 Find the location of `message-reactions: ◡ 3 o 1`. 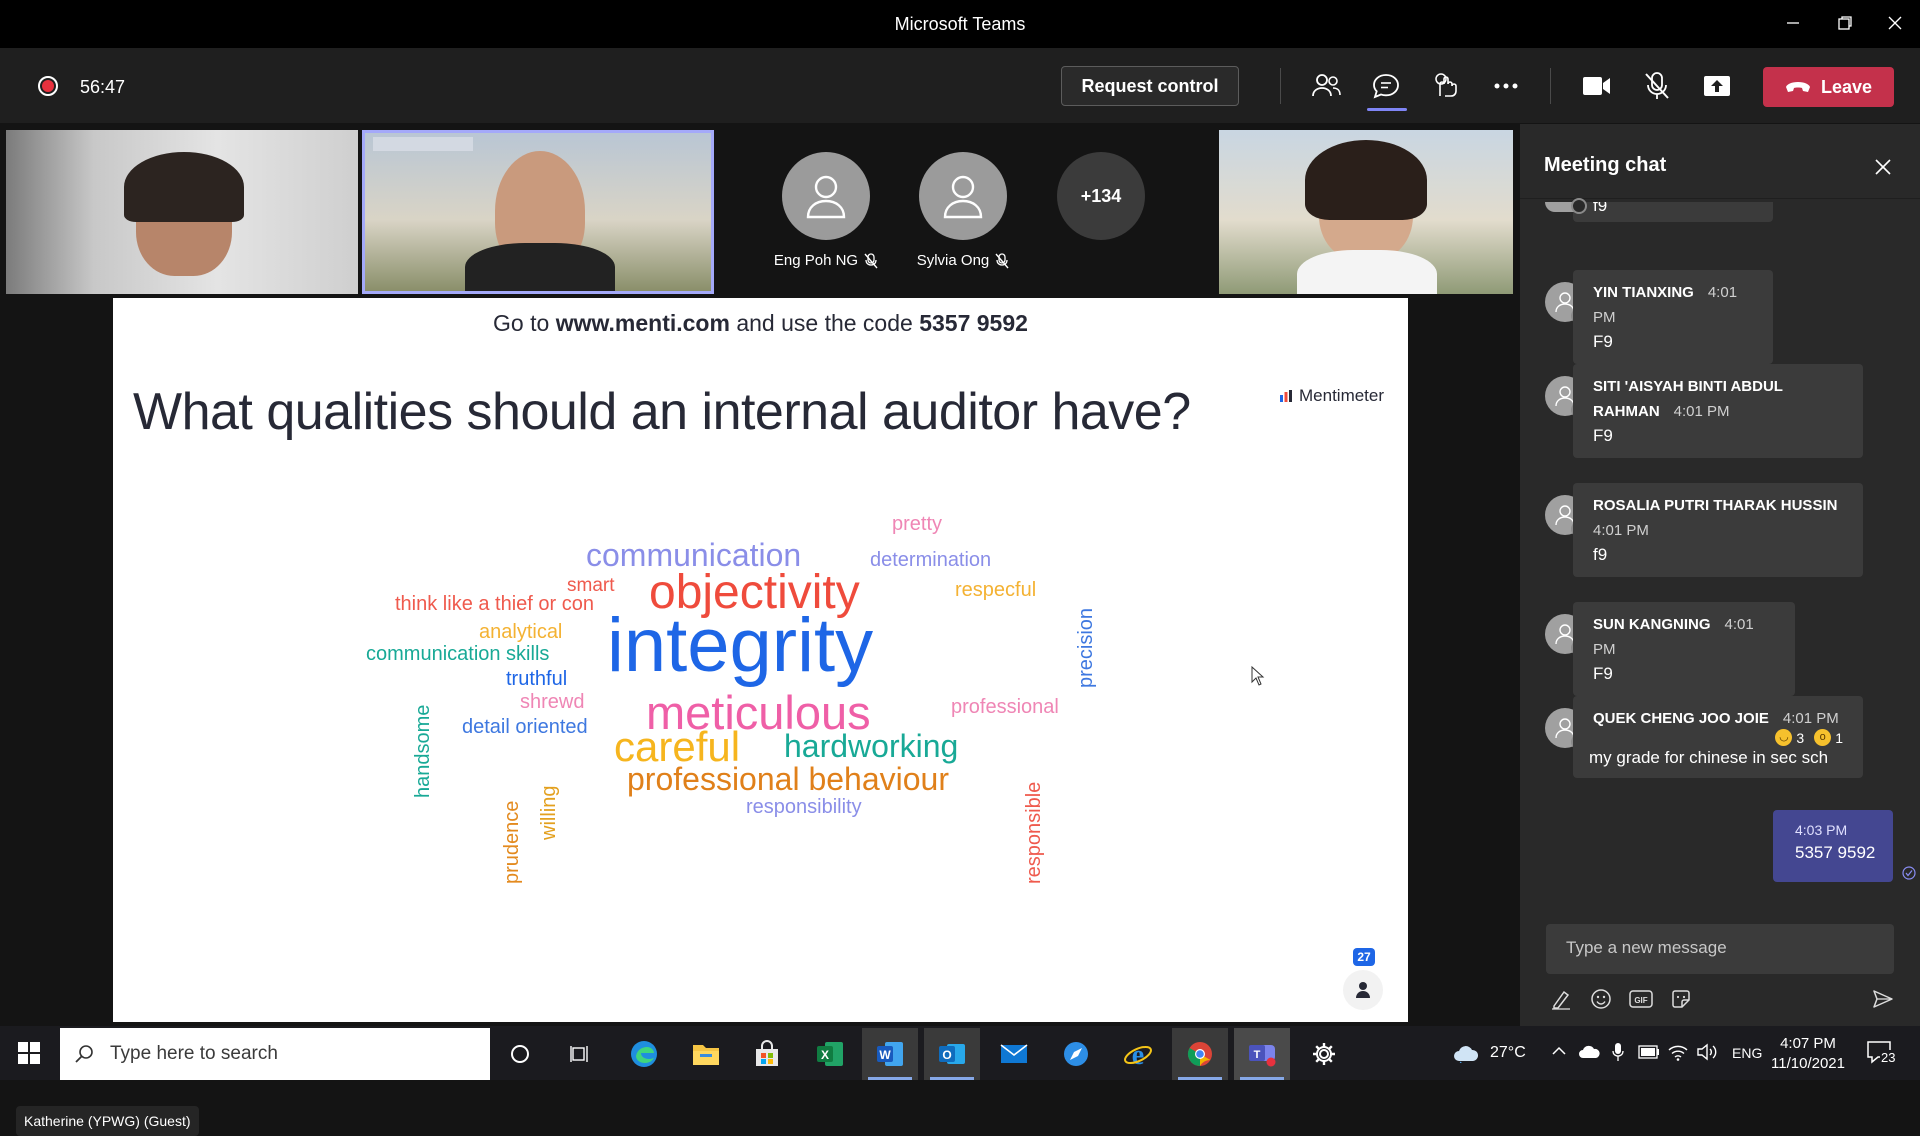

message-reactions: ◡ 3 o 1 is located at coordinates (1718, 737).